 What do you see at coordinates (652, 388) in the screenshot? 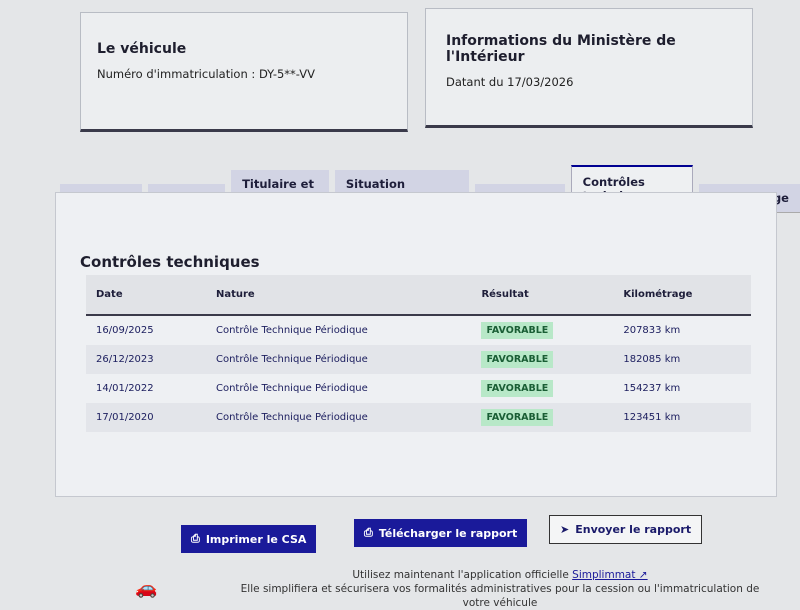
I see `cell-km: 154237 km` at bounding box center [652, 388].